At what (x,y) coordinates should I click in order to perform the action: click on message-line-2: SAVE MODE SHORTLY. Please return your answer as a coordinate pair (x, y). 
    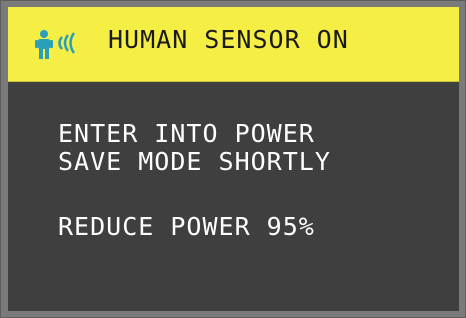
    Looking at the image, I should click on (194, 161).